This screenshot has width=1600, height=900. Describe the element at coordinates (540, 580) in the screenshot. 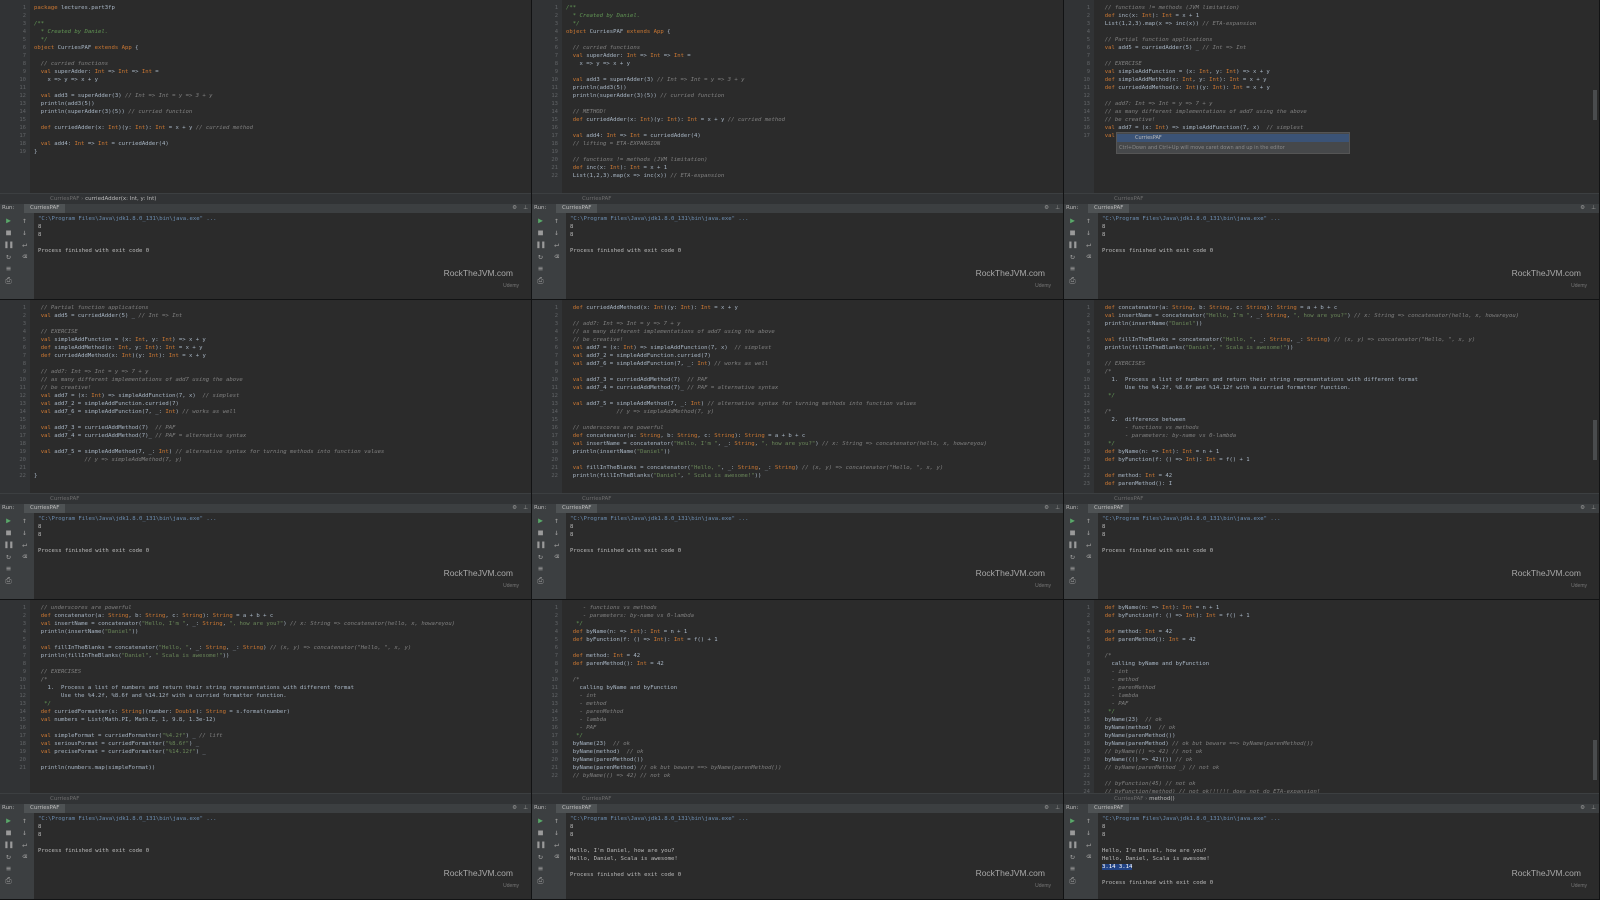

I see `print-icon: ⎙` at that location.